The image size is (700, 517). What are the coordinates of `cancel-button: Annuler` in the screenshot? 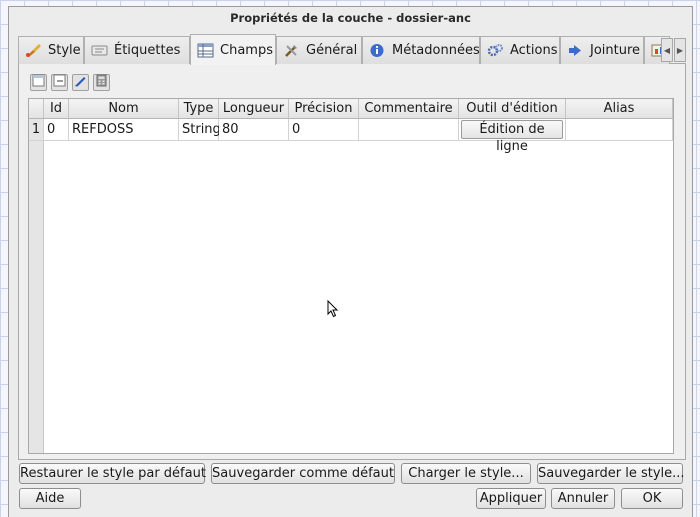 It's located at (583, 498).